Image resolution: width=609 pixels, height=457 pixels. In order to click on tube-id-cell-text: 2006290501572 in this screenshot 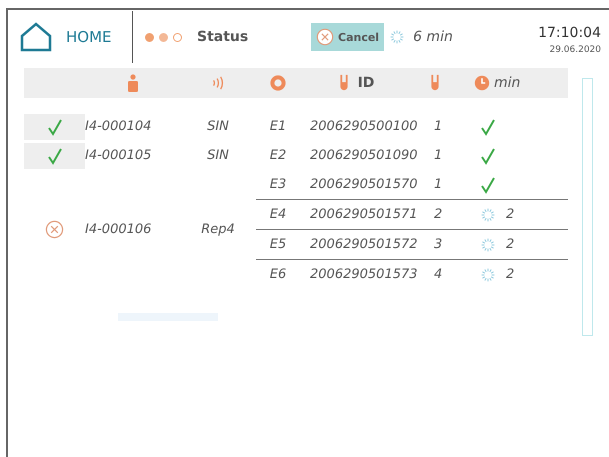, I will do `click(364, 244)`.